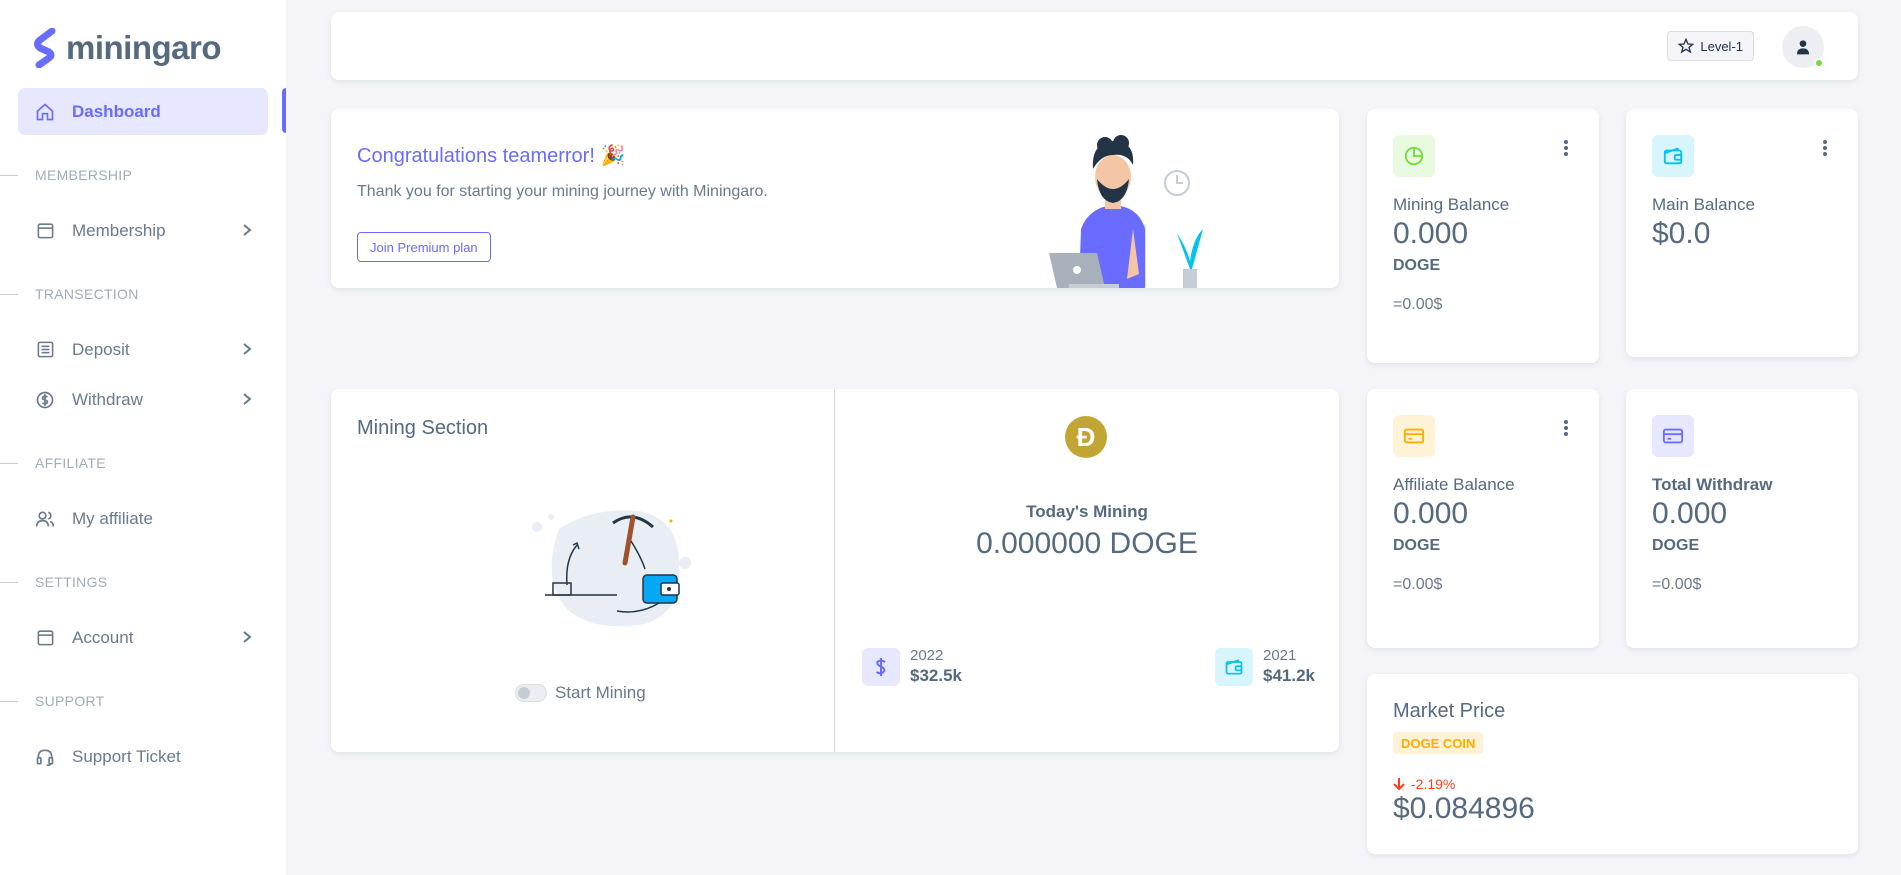 The image size is (1901, 875). I want to click on todays-mining-value: 0.000000 DOGE, so click(1087, 543).